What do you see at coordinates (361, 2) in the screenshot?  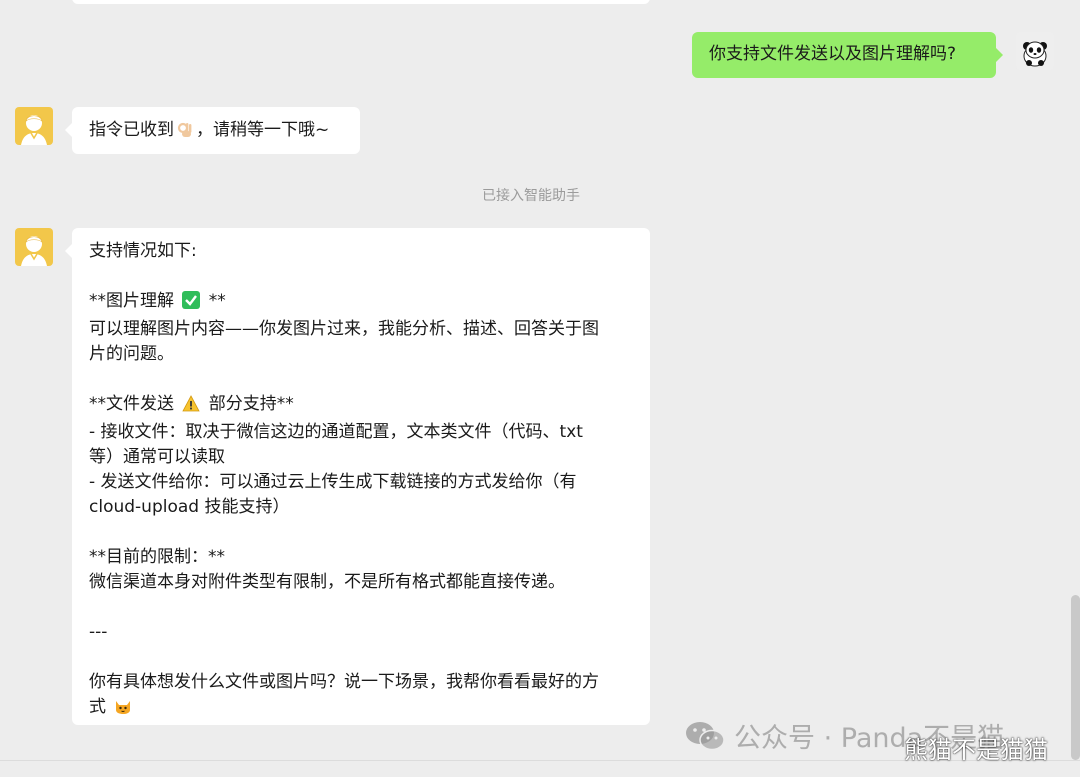 I see `previous-message-bubble` at bounding box center [361, 2].